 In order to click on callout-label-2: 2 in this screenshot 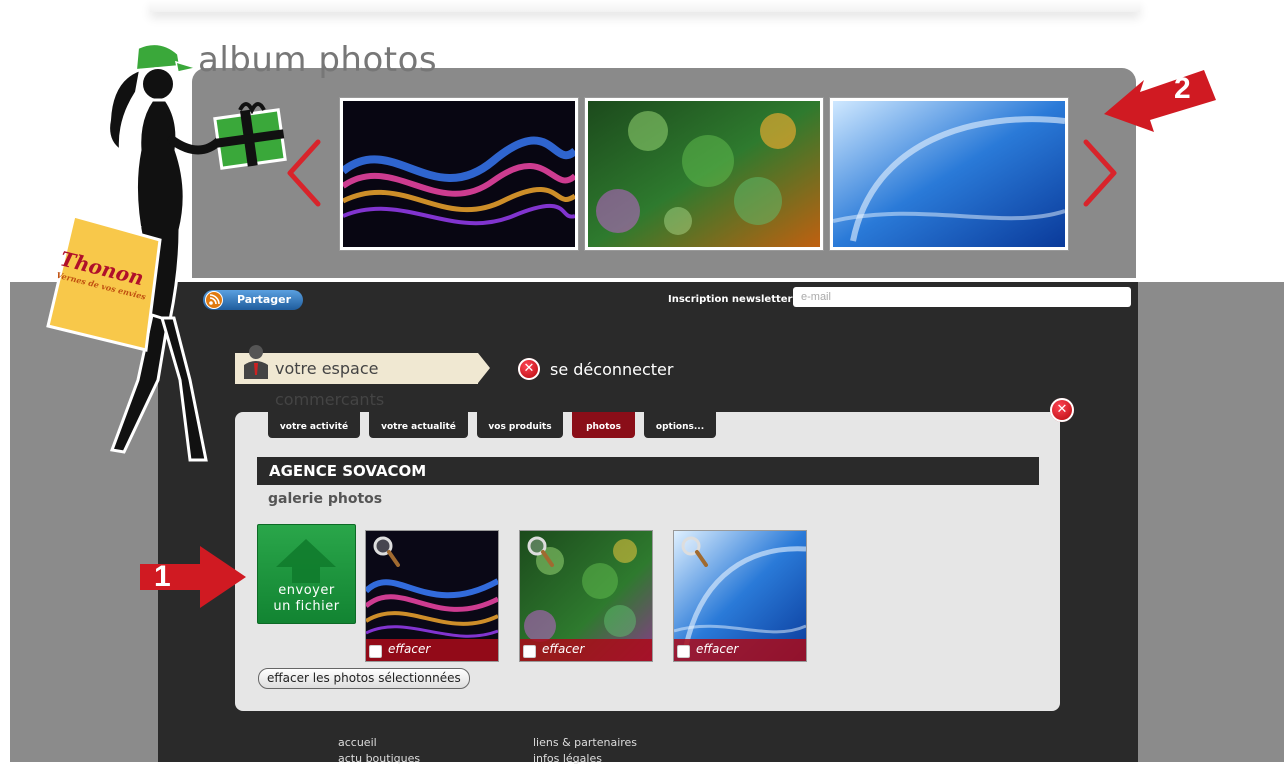, I will do `click(1182, 88)`.